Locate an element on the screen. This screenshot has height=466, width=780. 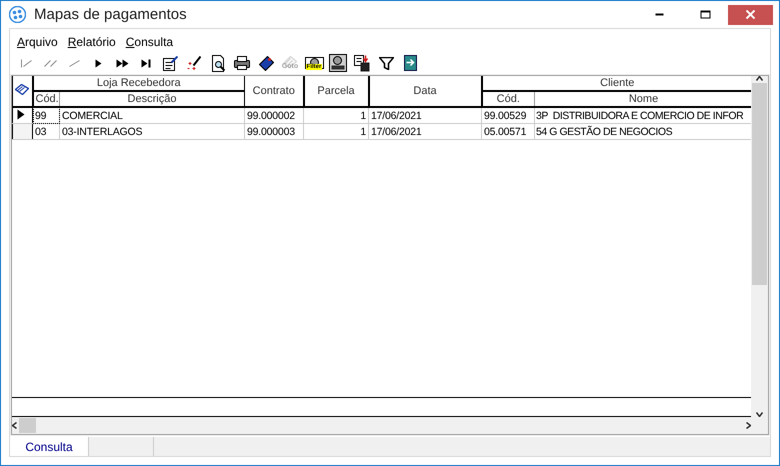
first-record-icon is located at coordinates (26, 63).